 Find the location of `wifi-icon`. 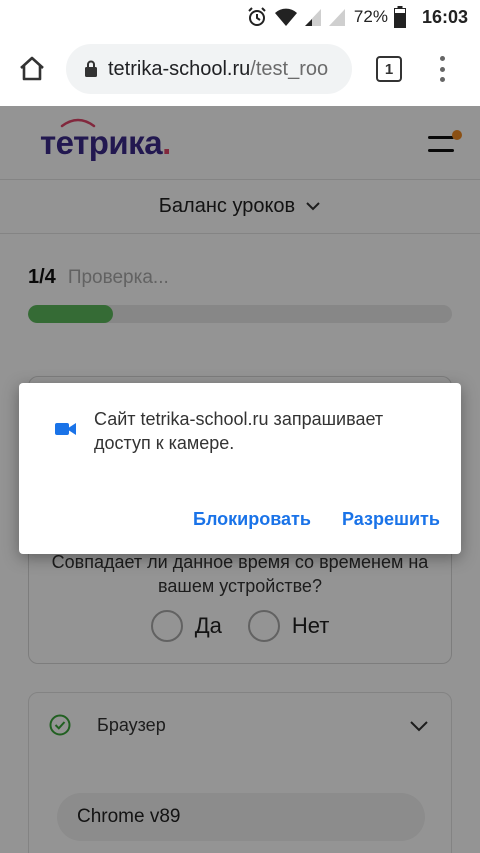

wifi-icon is located at coordinates (286, 17).